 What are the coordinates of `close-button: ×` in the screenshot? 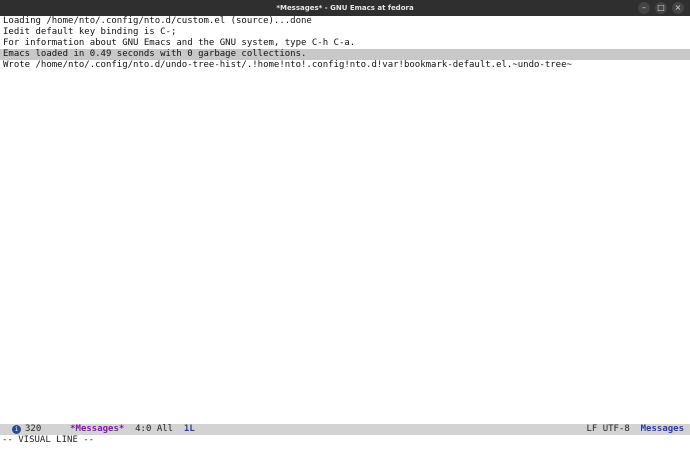 It's located at (678, 8).